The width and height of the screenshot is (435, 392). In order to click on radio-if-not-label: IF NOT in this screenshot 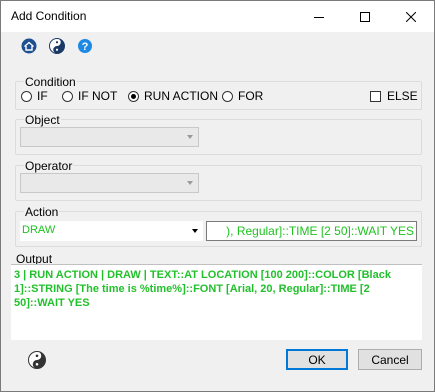, I will do `click(98, 96)`.